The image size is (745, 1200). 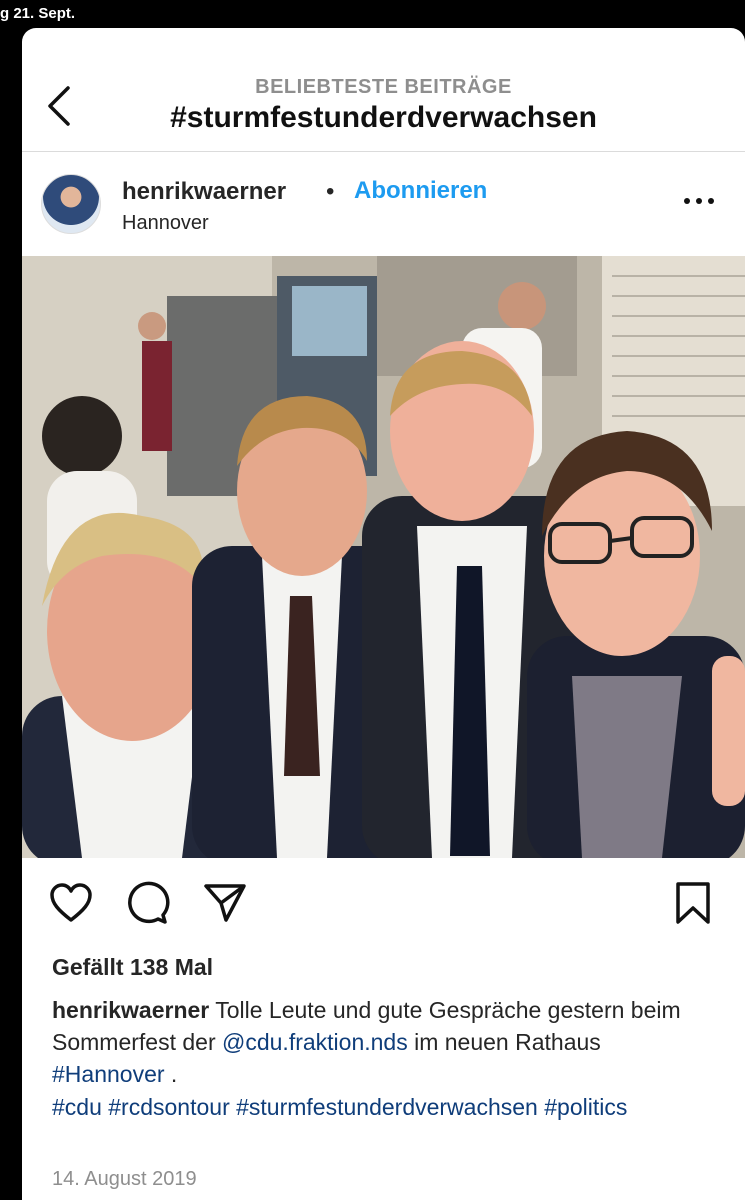 What do you see at coordinates (383, 87) in the screenshot?
I see `header-subtitle: BELIEBTESTE BEITRÄGE` at bounding box center [383, 87].